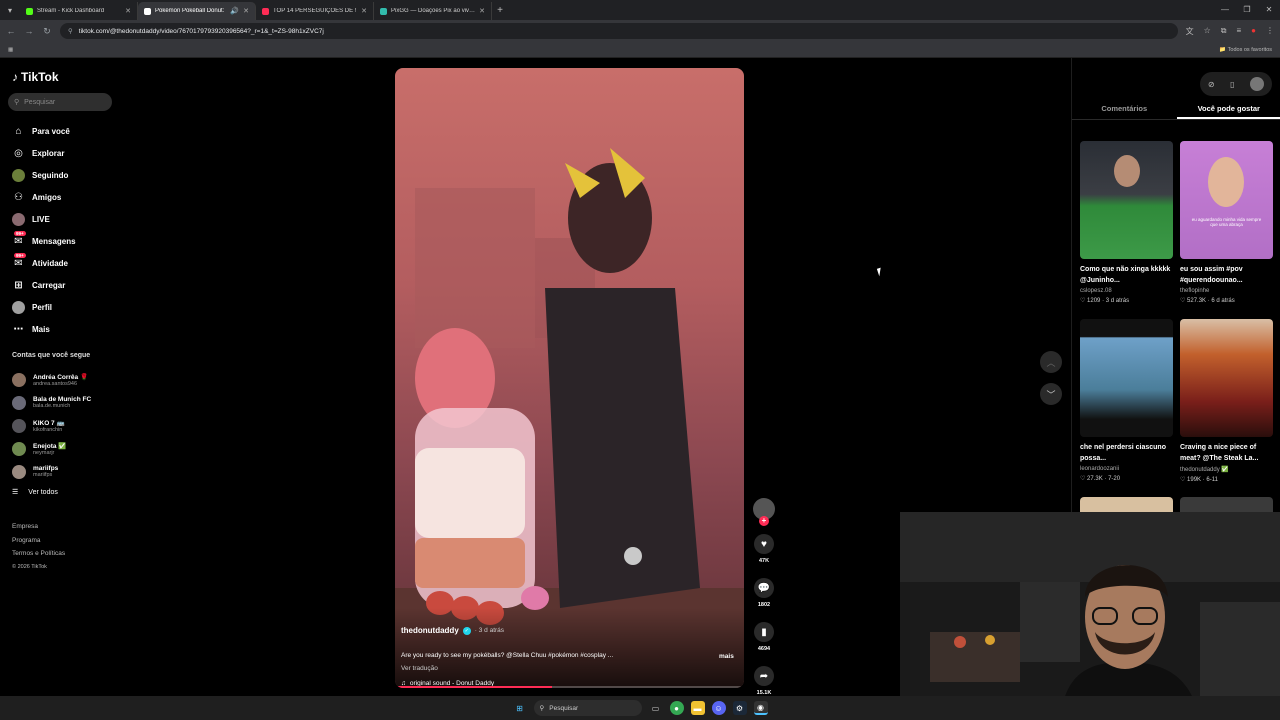  What do you see at coordinates (764, 632) in the screenshot?
I see `bookmark-icon: ▮` at bounding box center [764, 632].